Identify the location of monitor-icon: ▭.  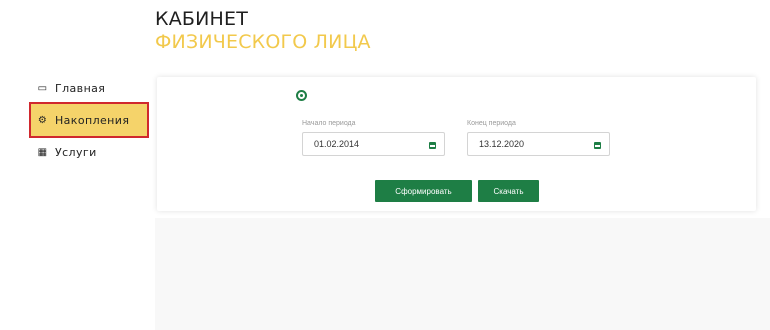
(42, 88).